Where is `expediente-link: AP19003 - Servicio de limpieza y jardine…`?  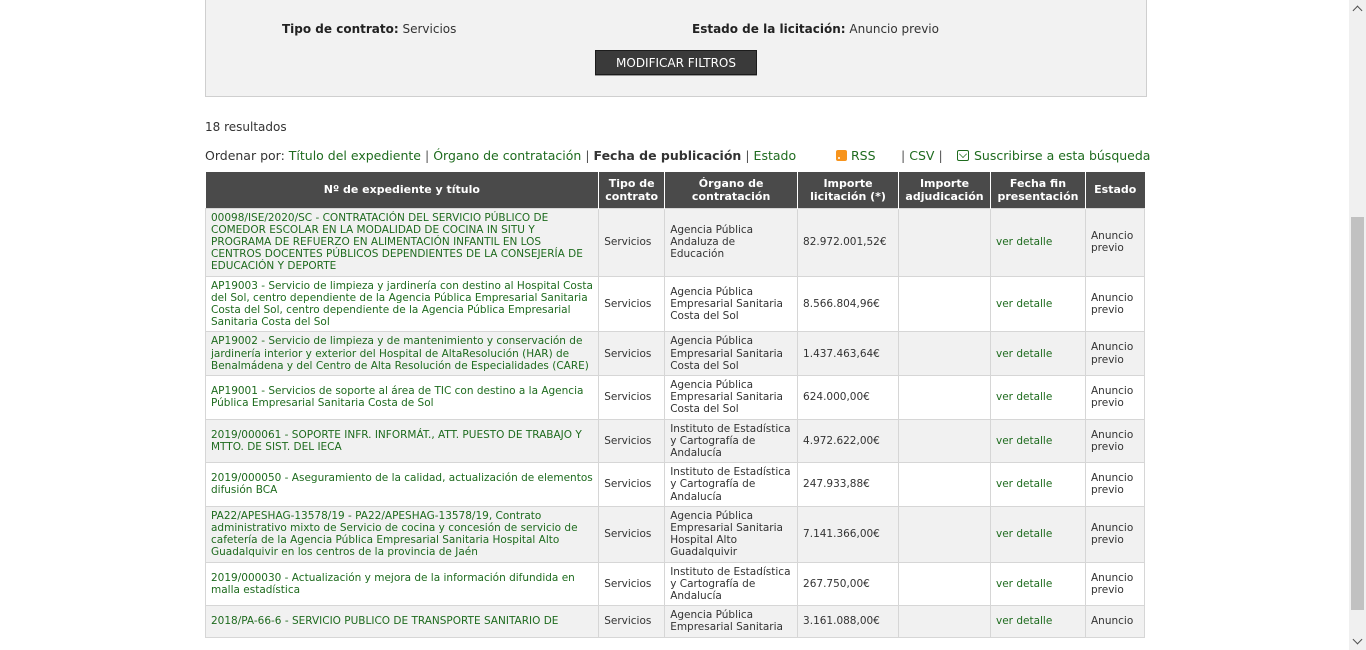
expediente-link: AP19003 - Servicio de limpieza y jardine… is located at coordinates (402, 304).